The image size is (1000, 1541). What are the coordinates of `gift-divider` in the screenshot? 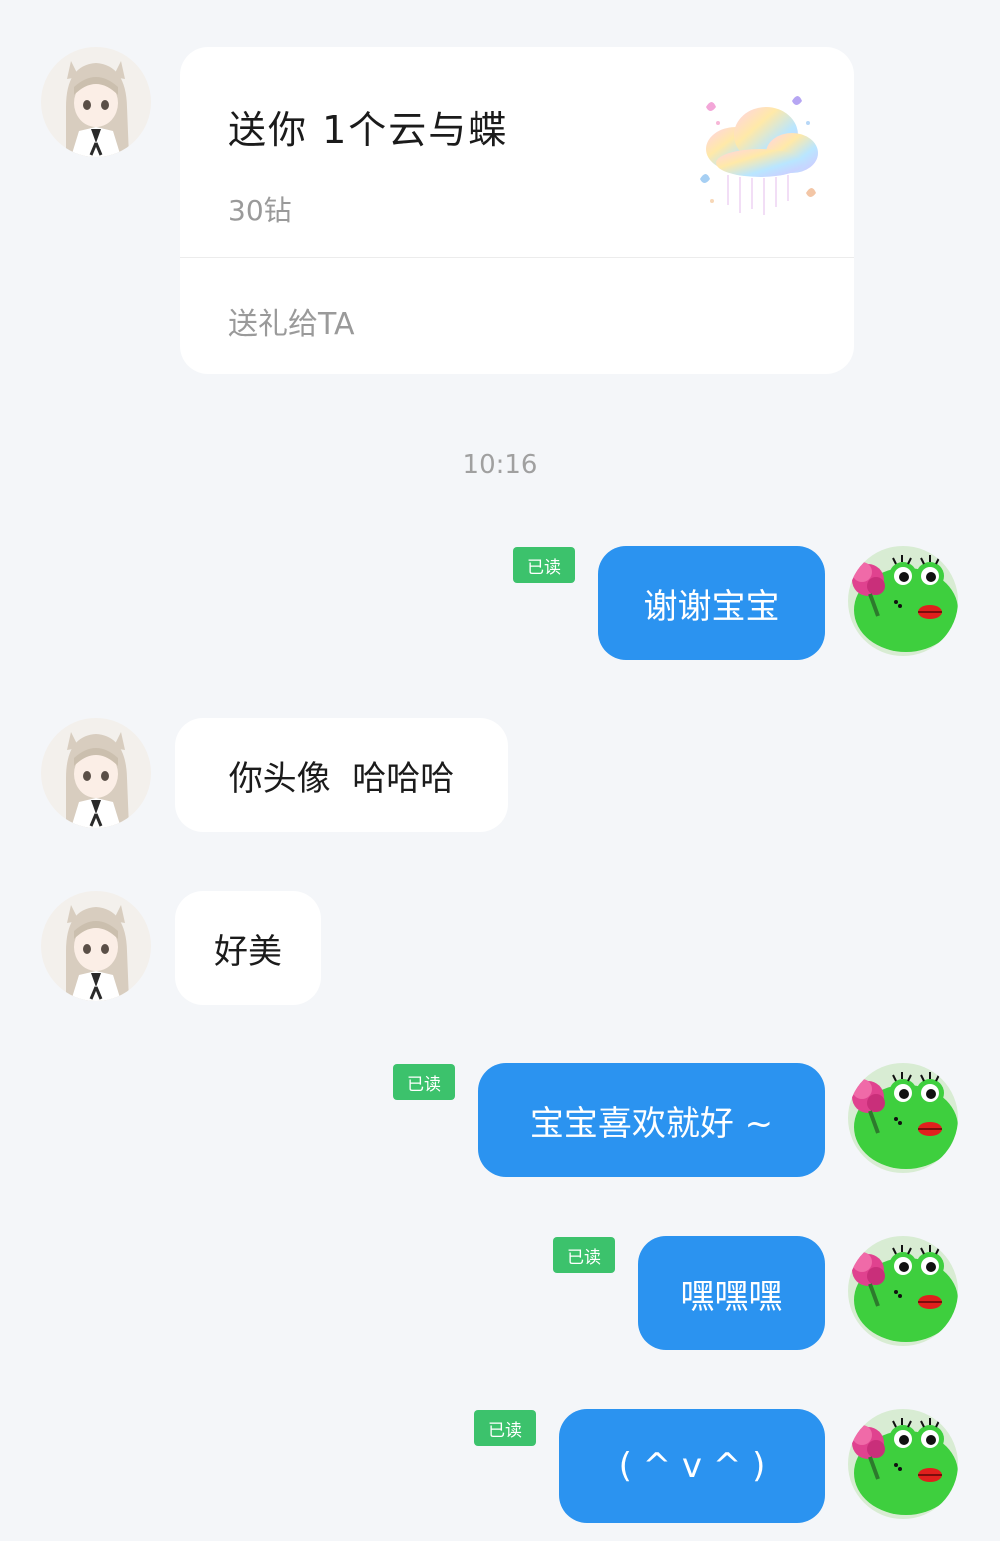 It's located at (517, 257).